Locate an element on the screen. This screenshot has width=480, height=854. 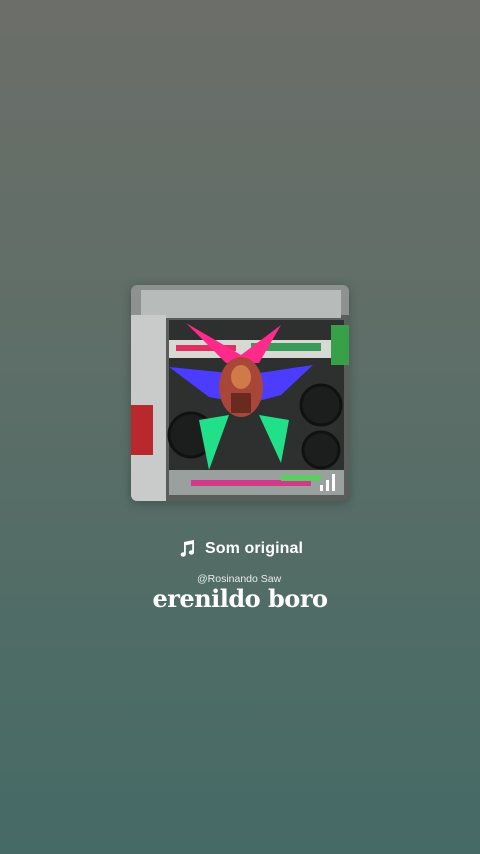
music-note-icon is located at coordinates (187, 548).